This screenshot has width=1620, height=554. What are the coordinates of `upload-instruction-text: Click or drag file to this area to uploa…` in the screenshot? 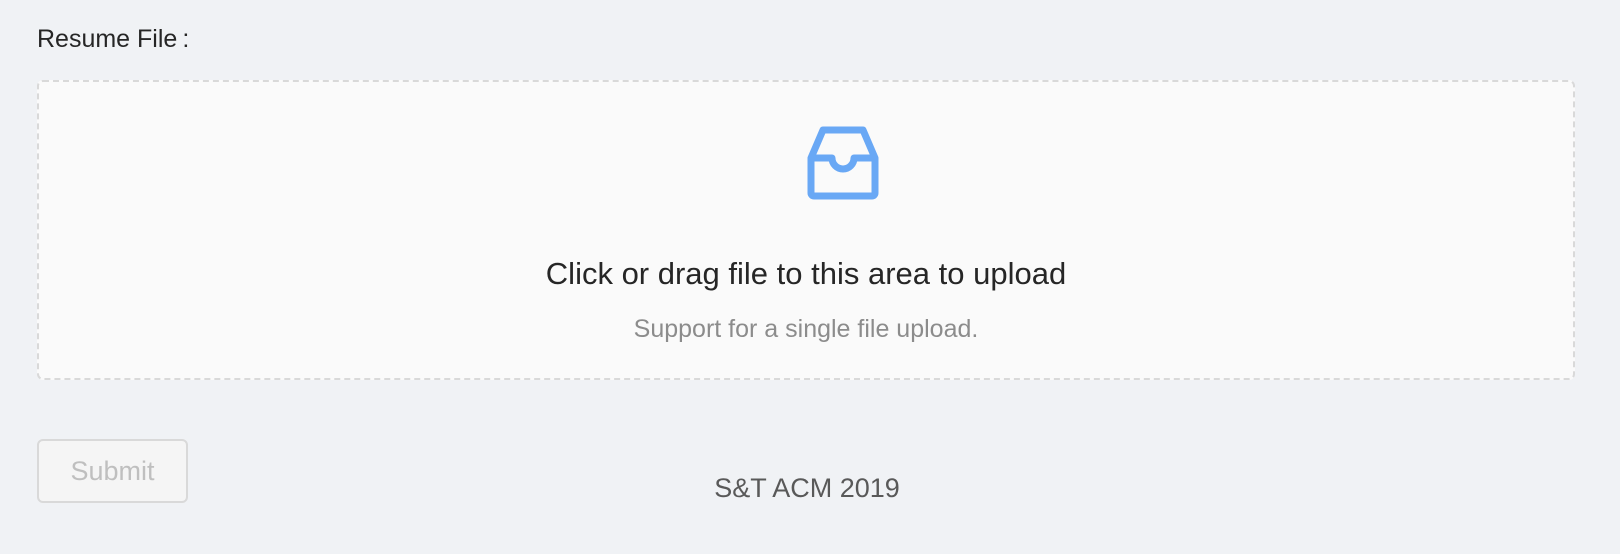 It's located at (806, 273).